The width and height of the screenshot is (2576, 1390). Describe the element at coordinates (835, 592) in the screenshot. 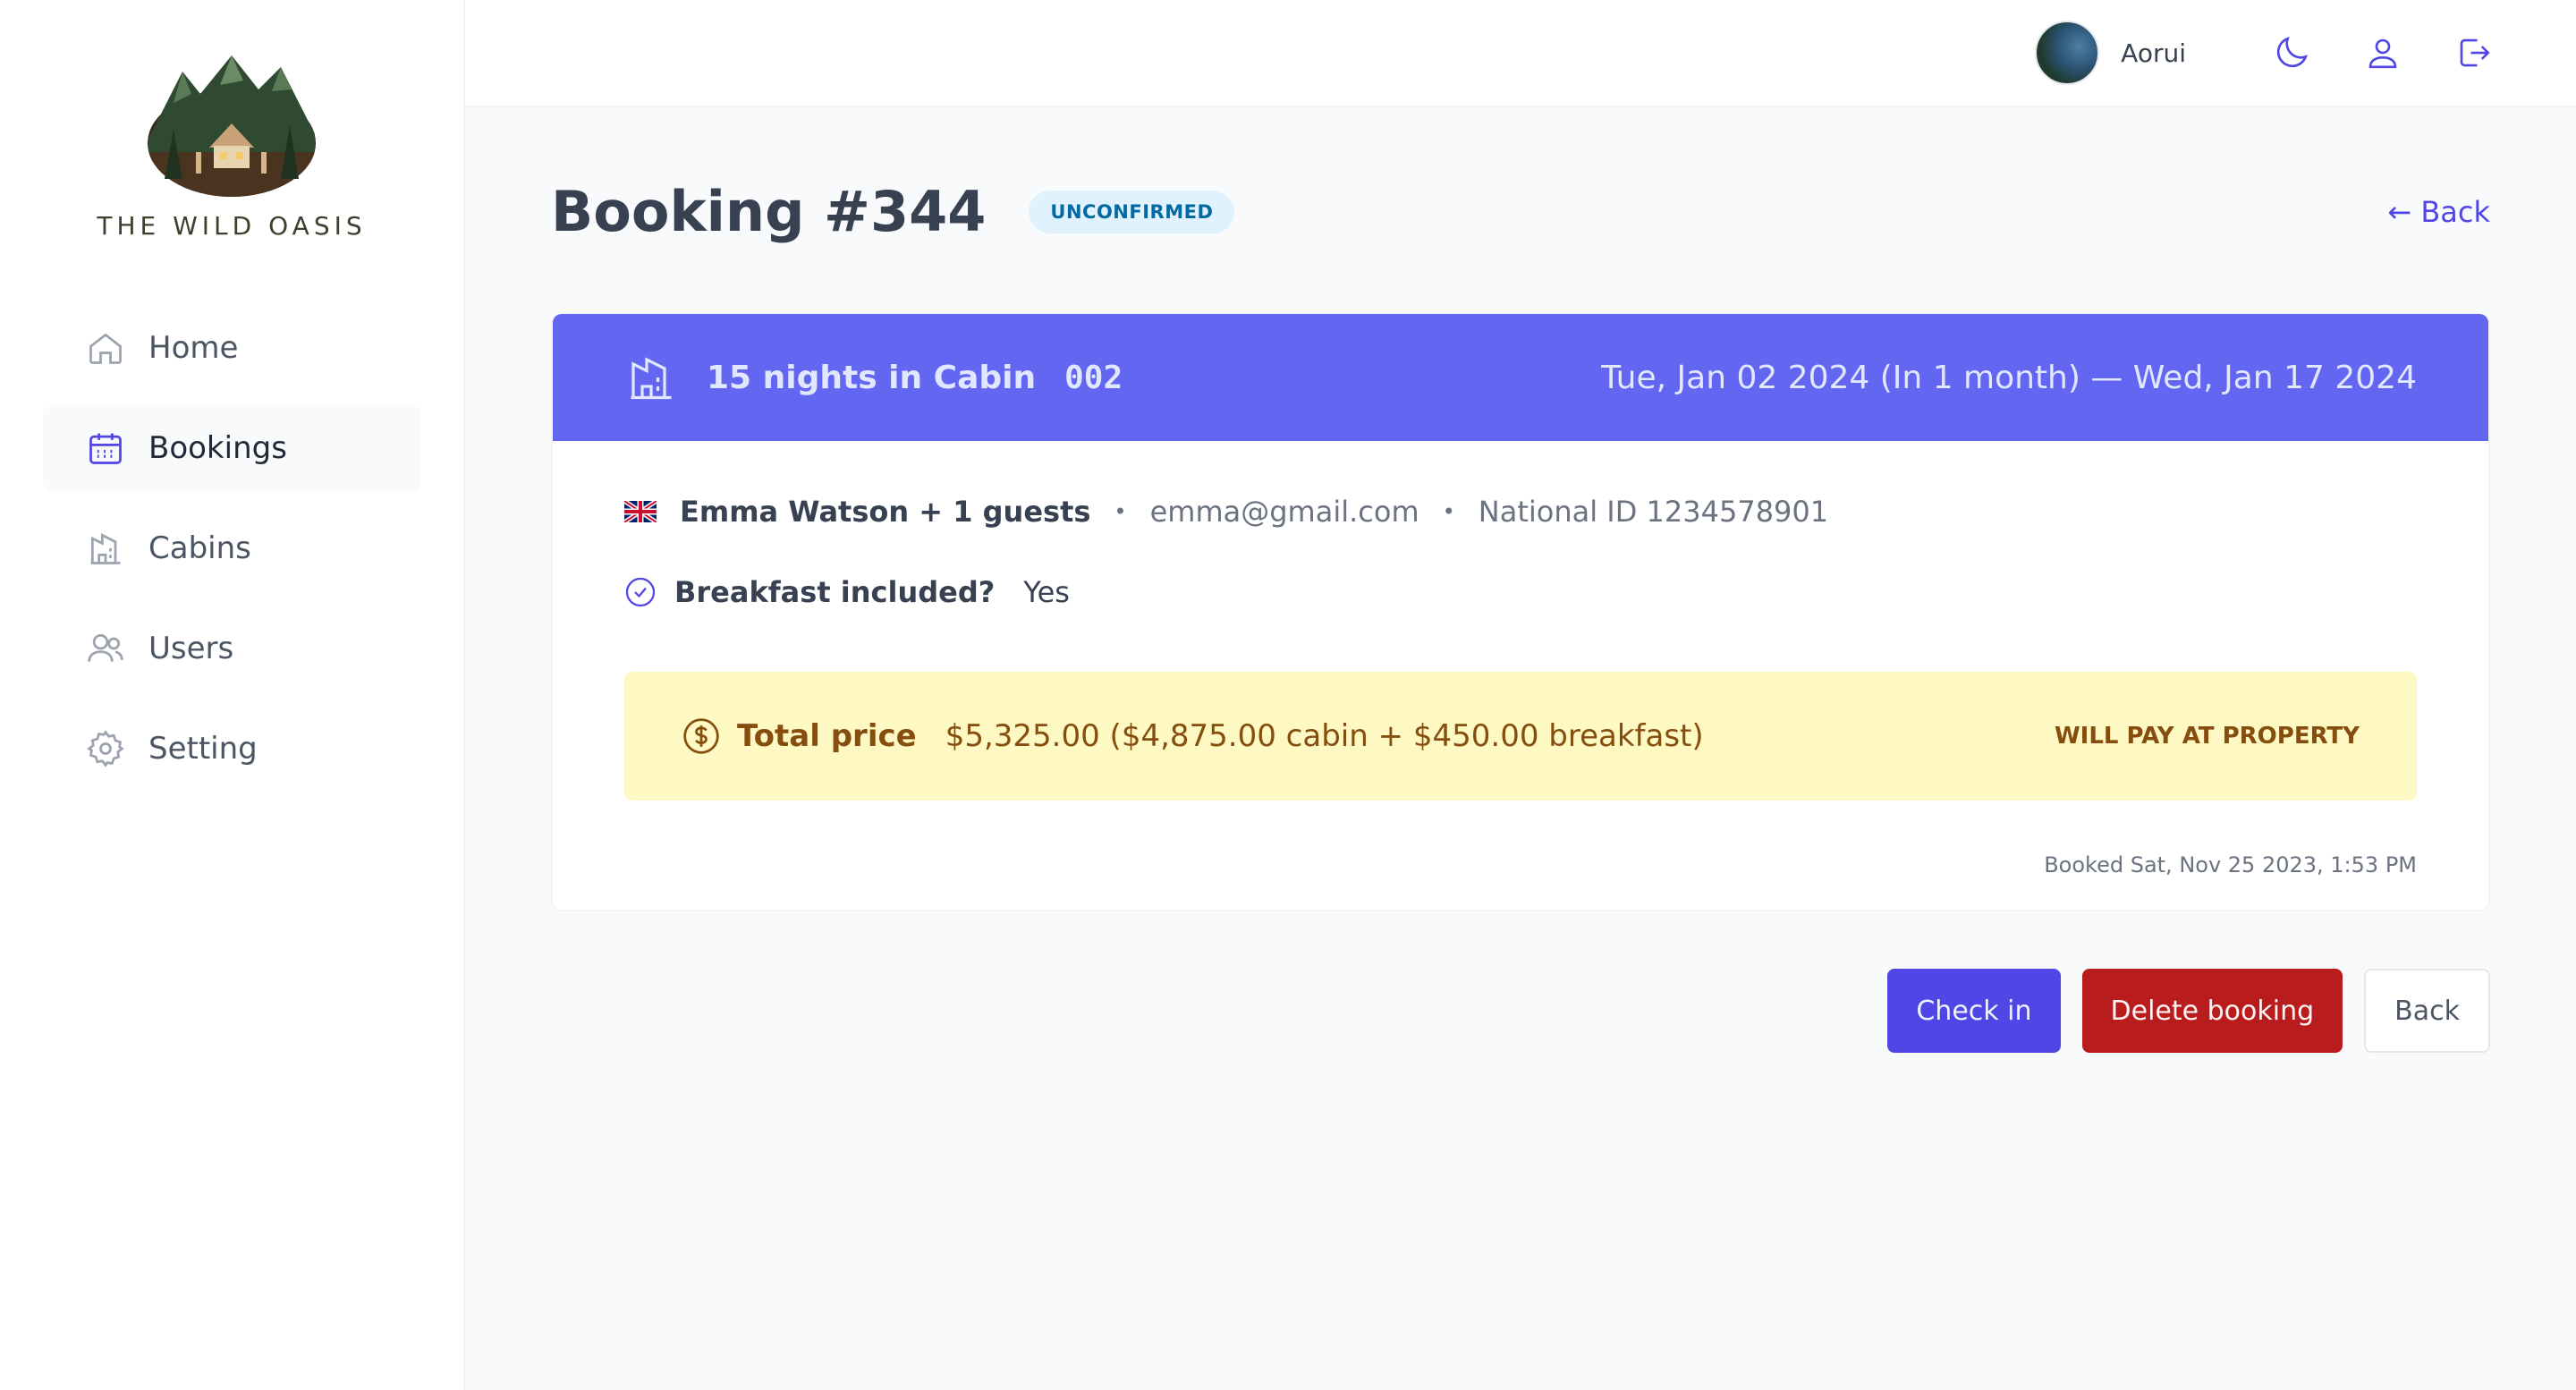

I see `breakfast-label: Breakfast included?` at that location.